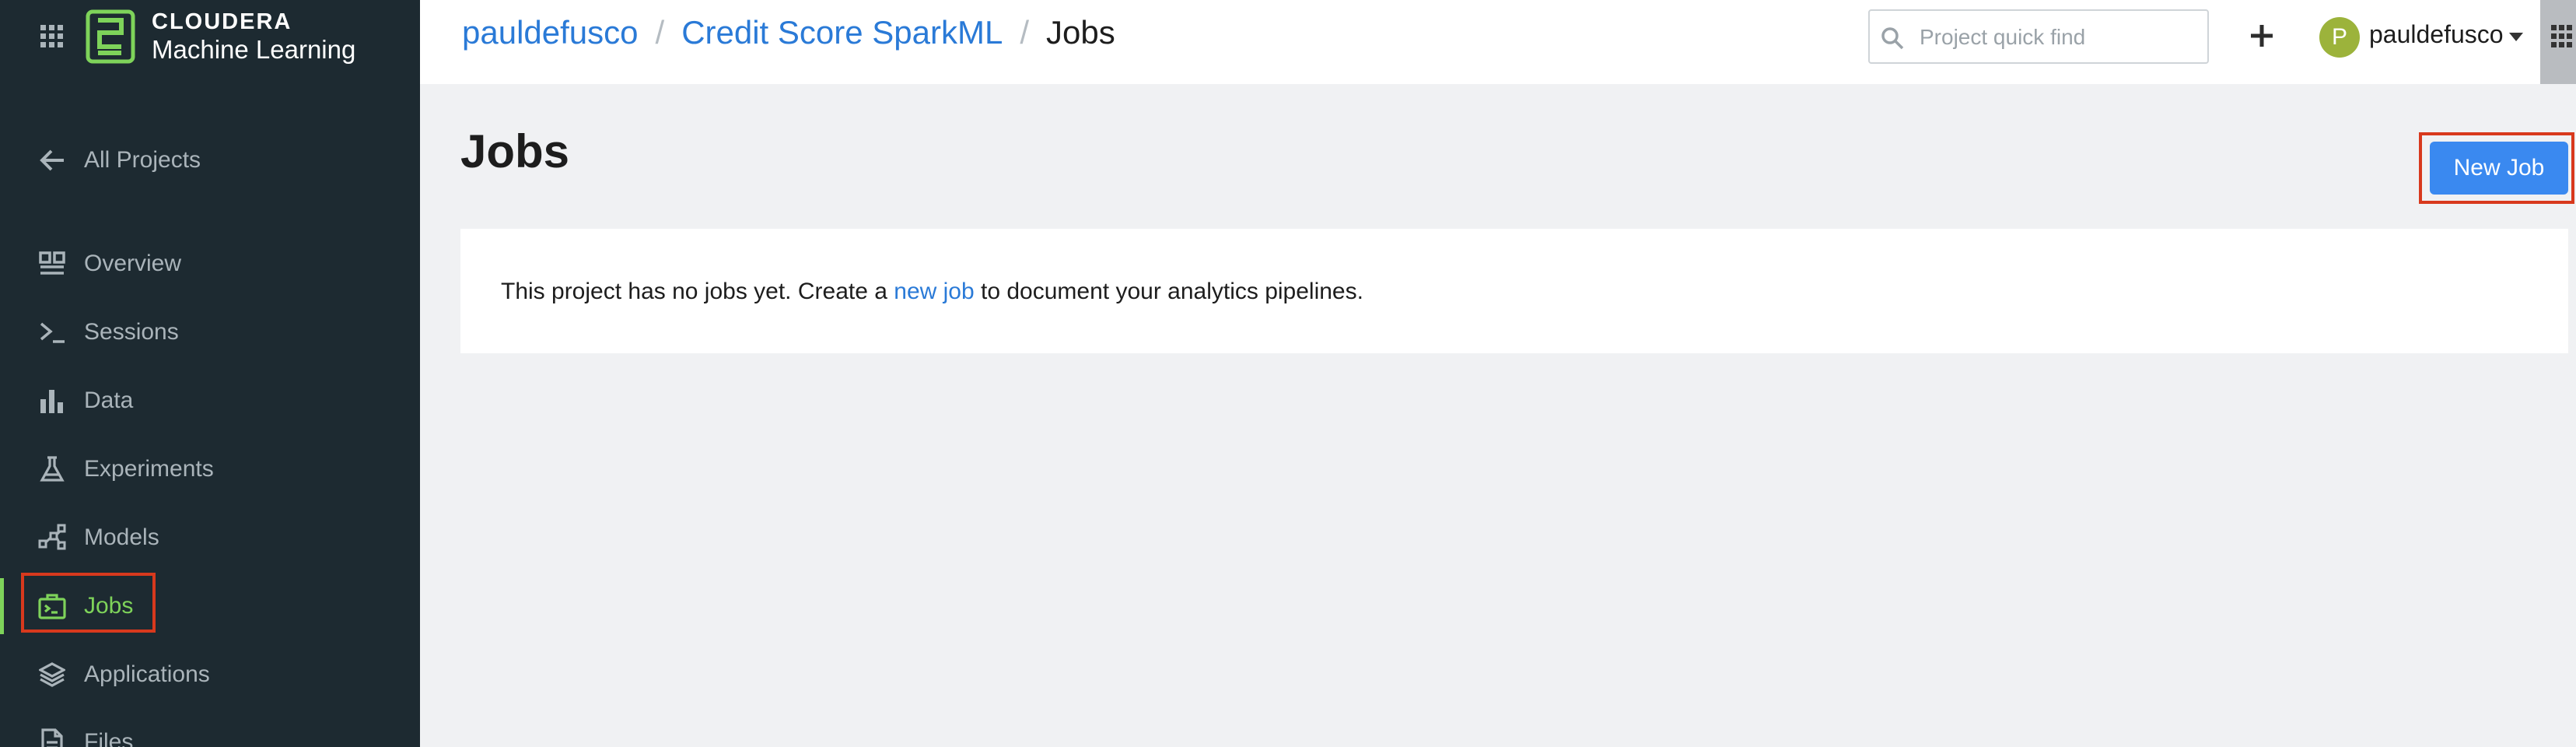 The height and width of the screenshot is (747, 2576). I want to click on app-launcher-icon, so click(52, 36).